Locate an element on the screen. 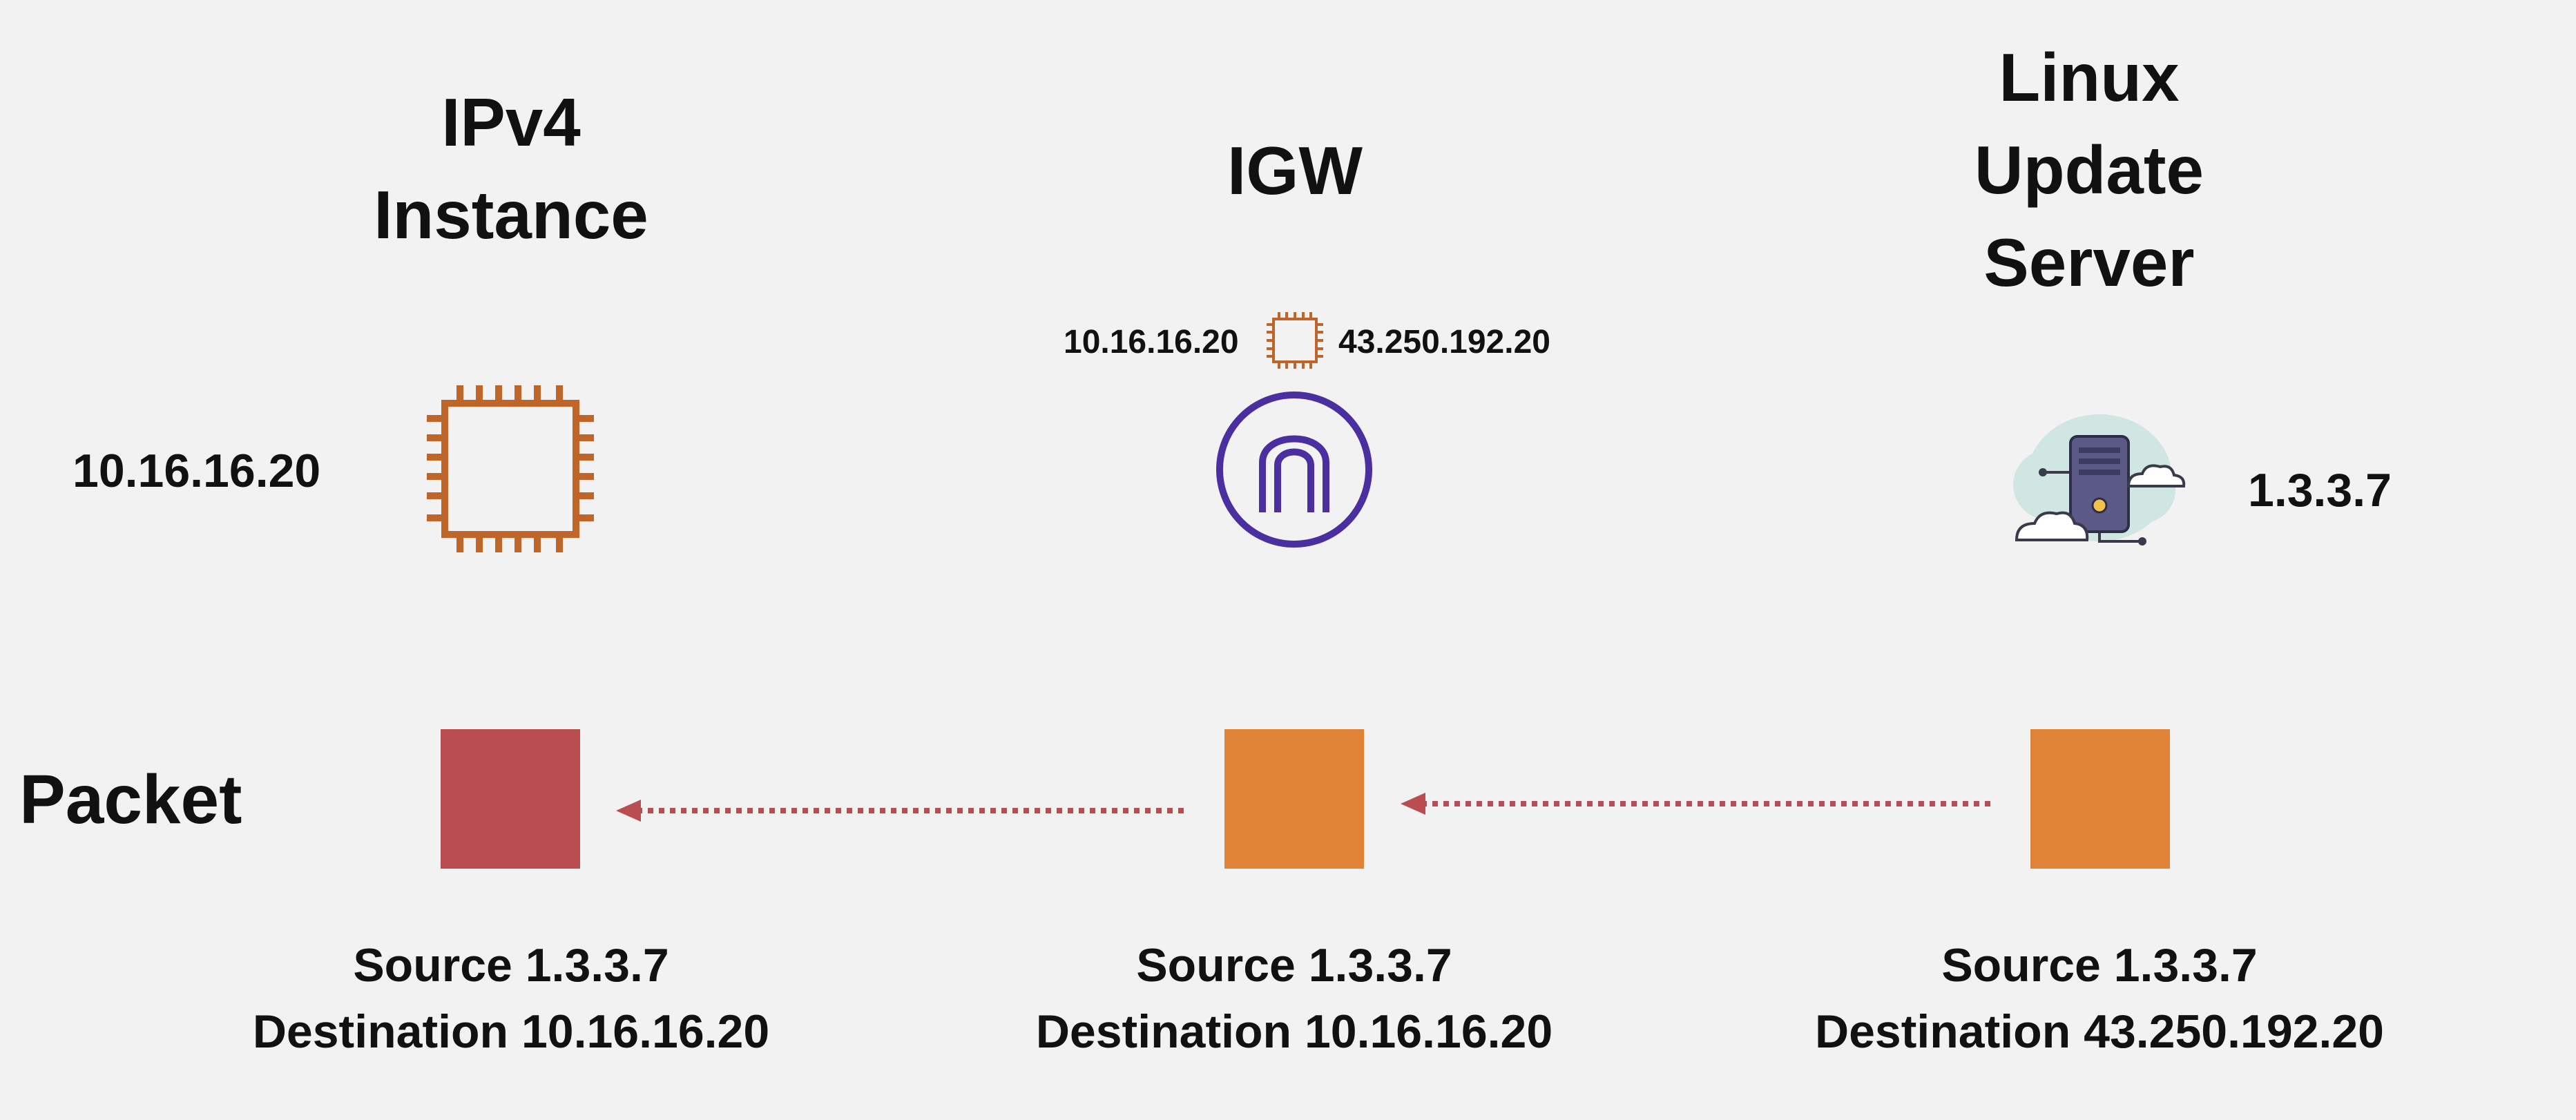 The width and height of the screenshot is (2576, 1120). packet-caption-igw: Source 1.3.3.7 Destination 10.16.16.20 is located at coordinates (1294, 999).